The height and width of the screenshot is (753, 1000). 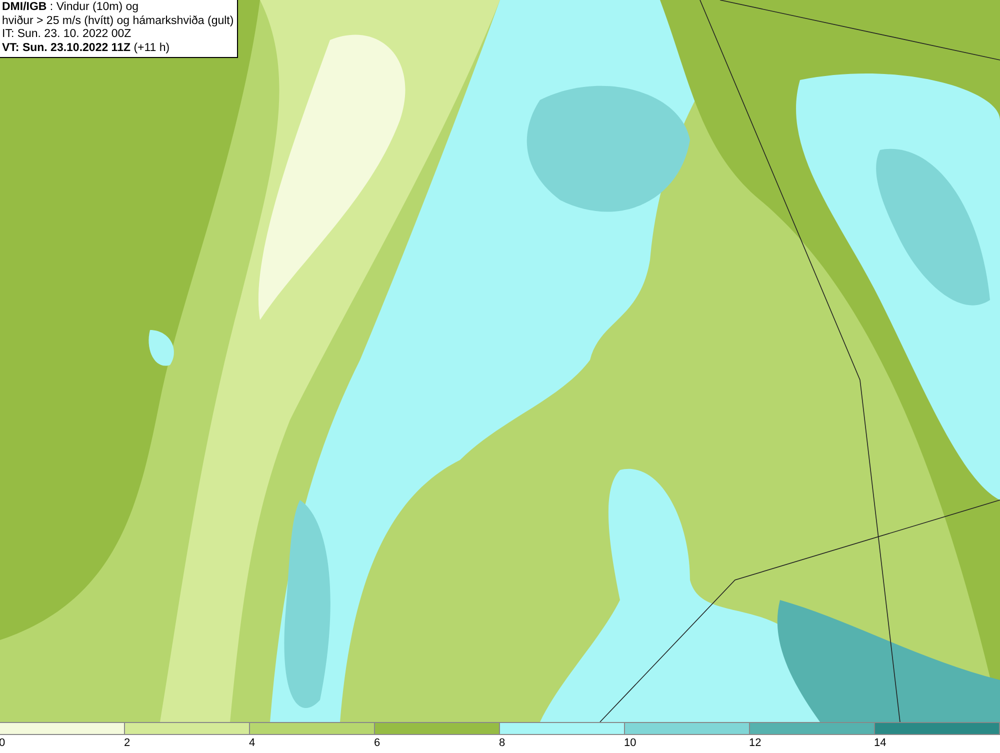 What do you see at coordinates (67, 35) in the screenshot?
I see `title-line: IT: Sun. 23. 10. 2022 00Z` at bounding box center [67, 35].